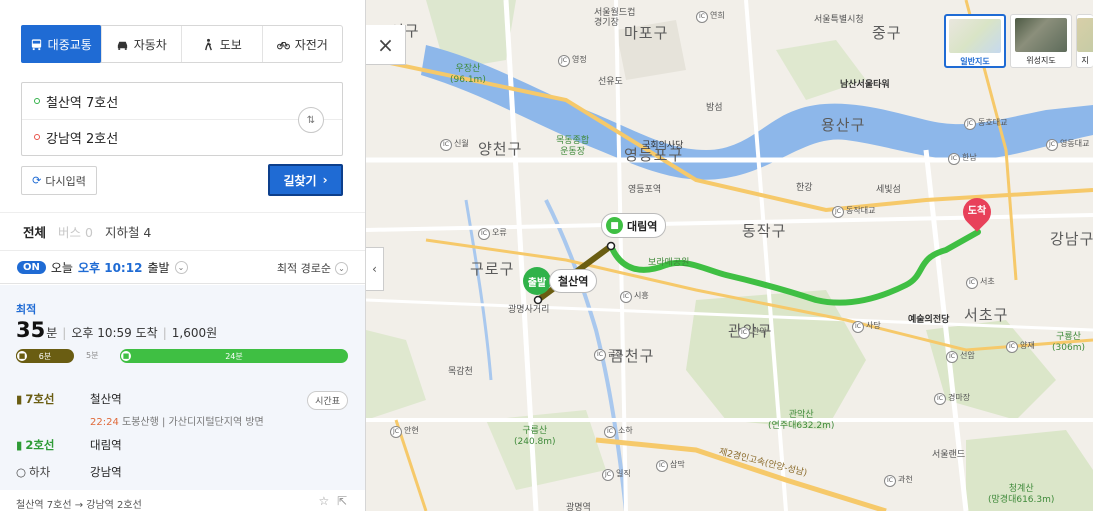 This screenshot has height=511, width=1093. Describe the element at coordinates (177, 420) in the screenshot. I see `train-detail: 22:24 도봉산행 | 가산디지털단지역 방면` at that location.